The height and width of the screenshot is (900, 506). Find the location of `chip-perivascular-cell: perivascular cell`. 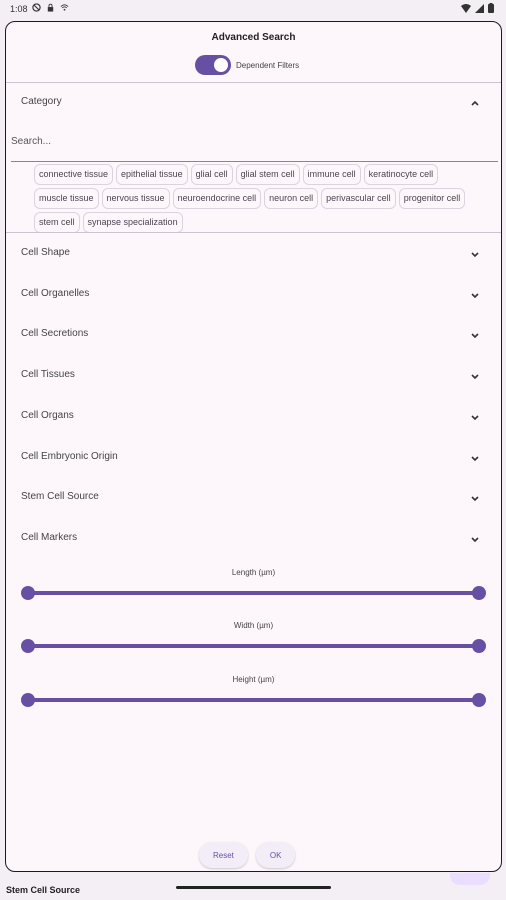

chip-perivascular-cell: perivascular cell is located at coordinates (358, 198).